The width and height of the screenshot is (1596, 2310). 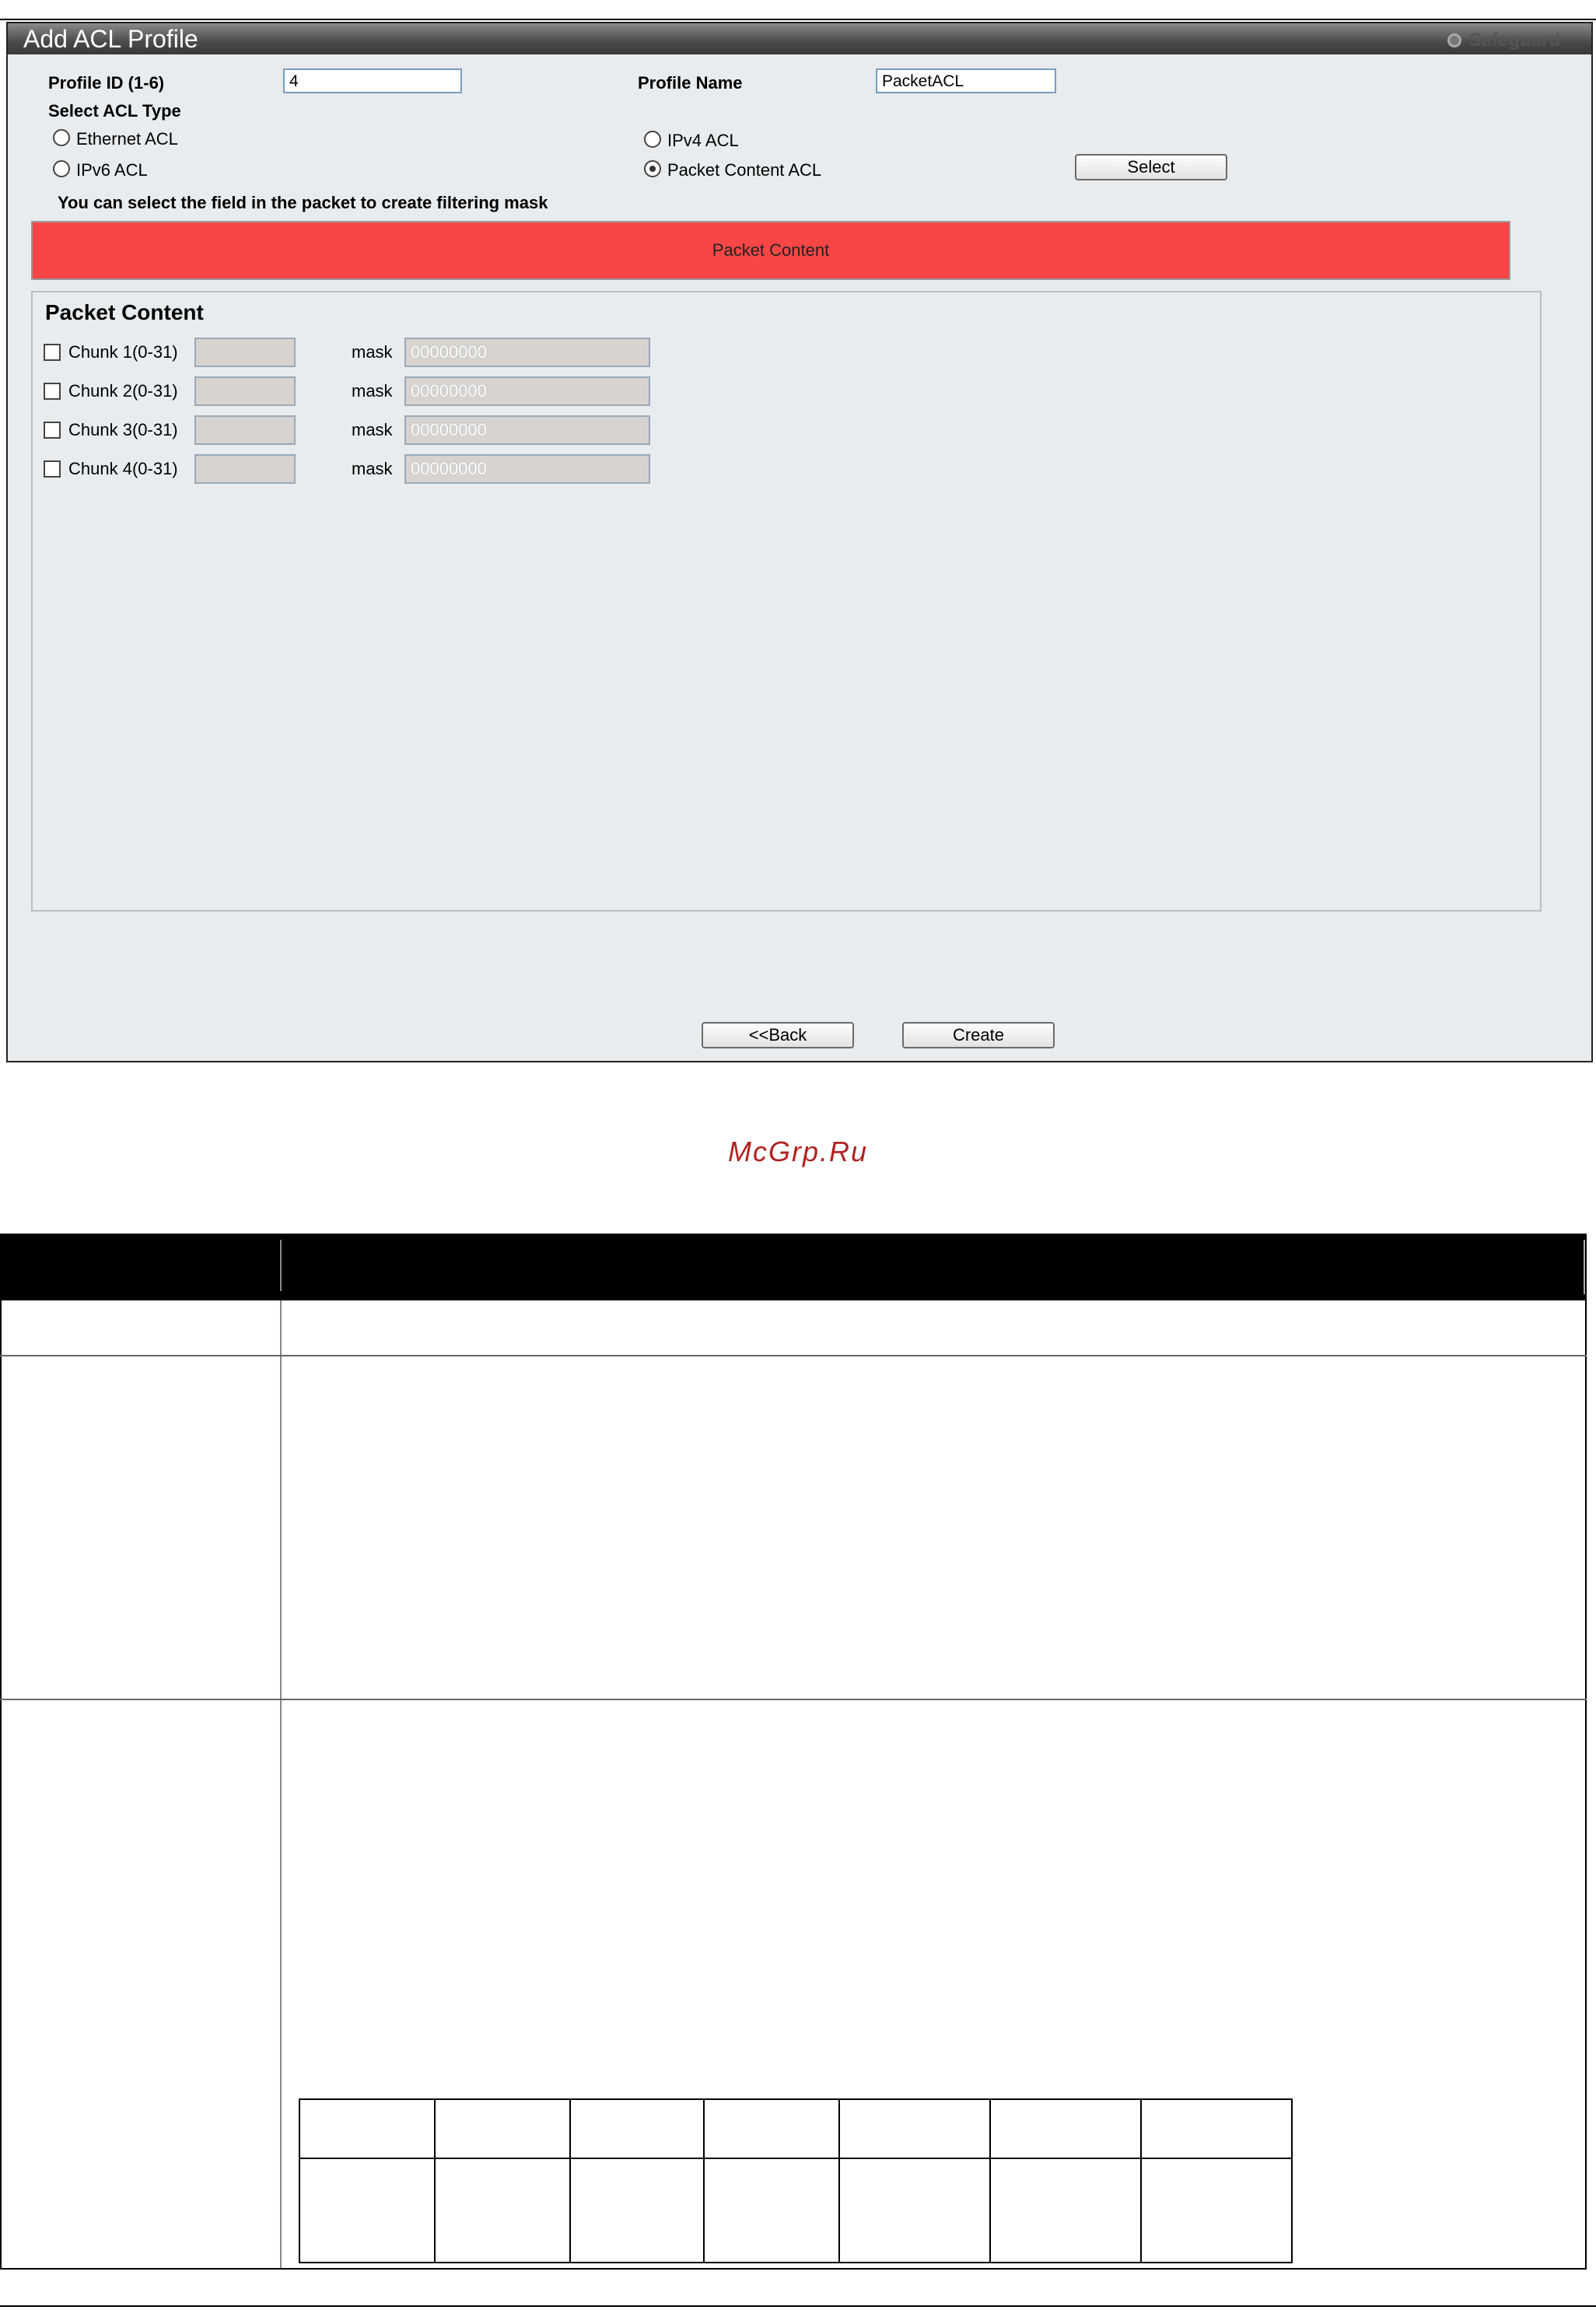 What do you see at coordinates (123, 352) in the screenshot?
I see `chunk-1-label: Chunk 1(0-31)` at bounding box center [123, 352].